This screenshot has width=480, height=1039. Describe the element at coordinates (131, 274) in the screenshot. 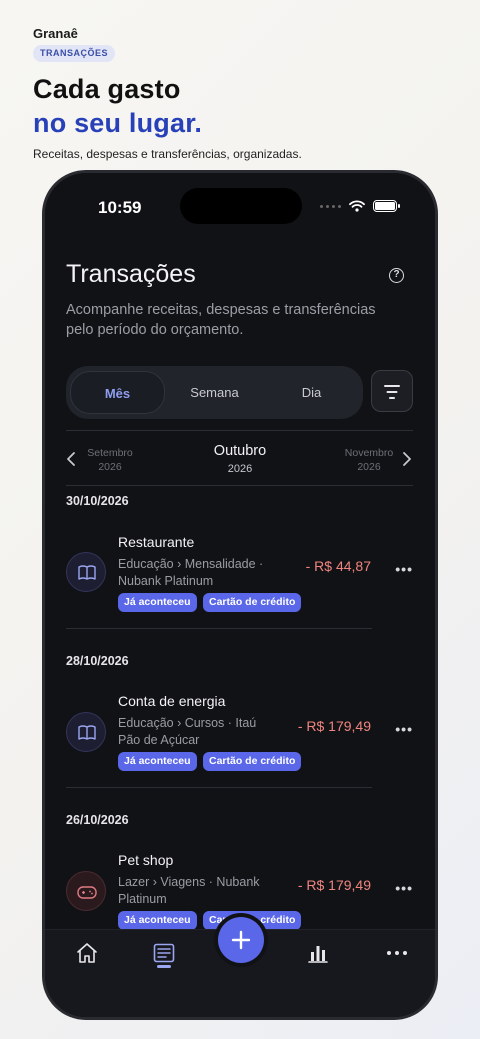

I see `page-title: Transações` at that location.